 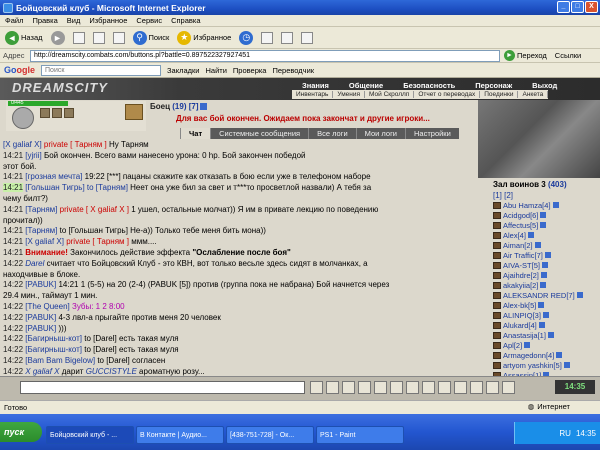 What do you see at coordinates (293, 70) in the screenshot?
I see `google-translate-button: Переводчик` at bounding box center [293, 70].